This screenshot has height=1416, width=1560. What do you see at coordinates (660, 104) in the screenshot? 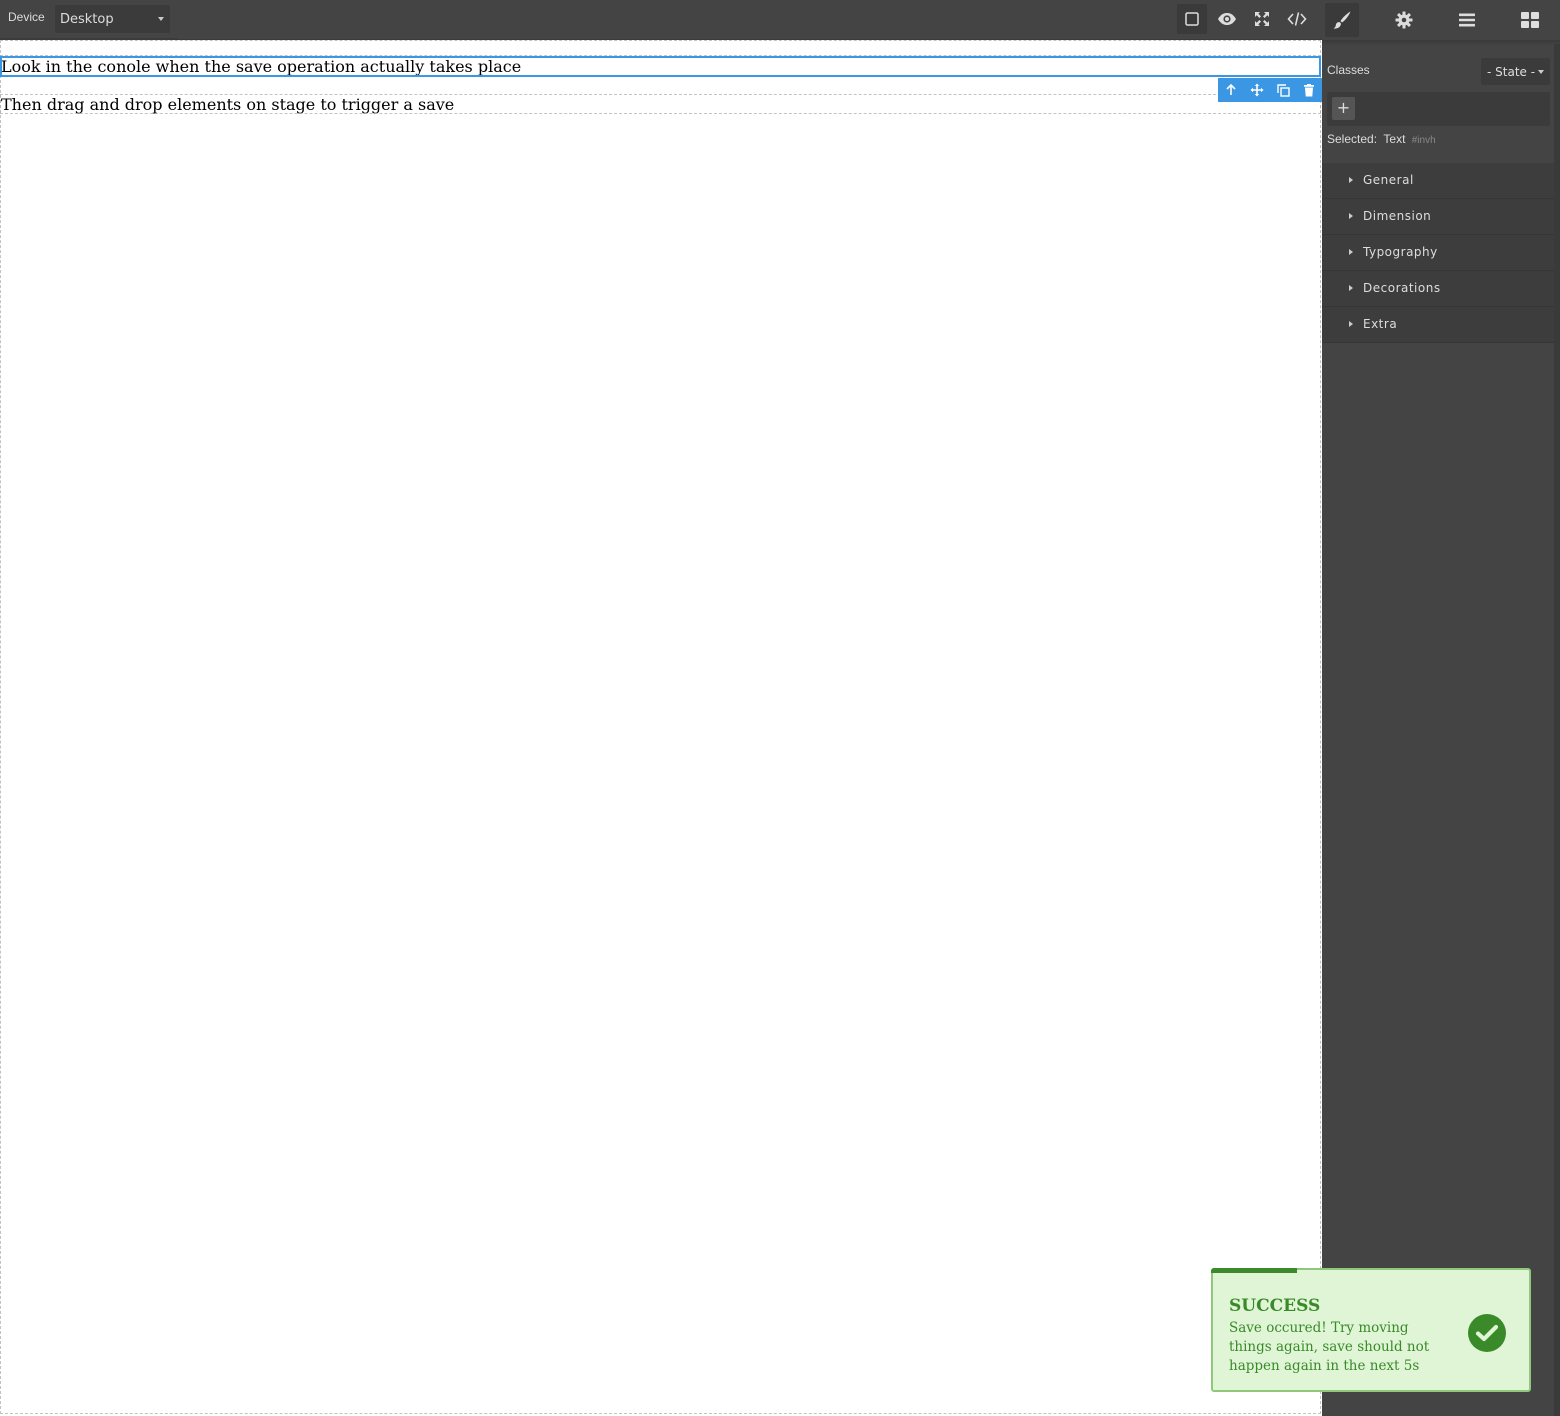
I see `component-outline` at bounding box center [660, 104].